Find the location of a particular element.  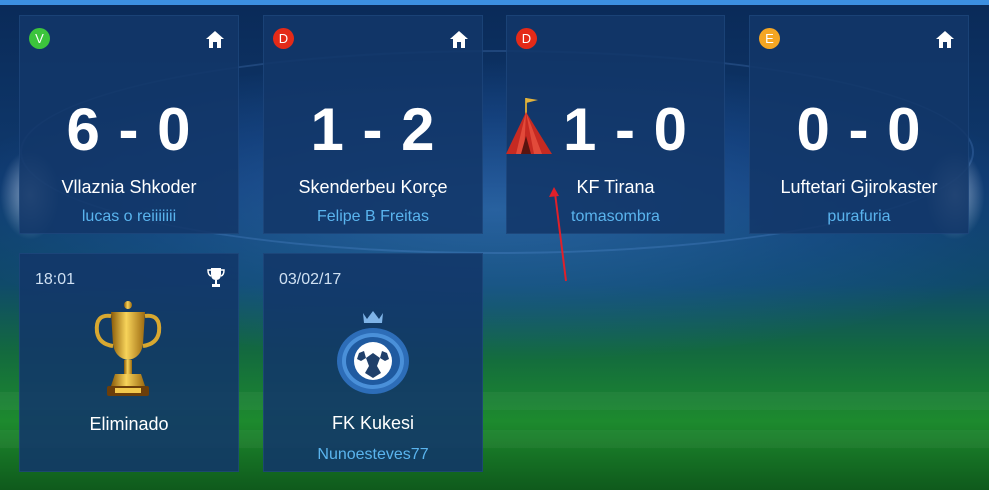

opponent-team-name: Skenderbeu Korçe is located at coordinates (373, 187).